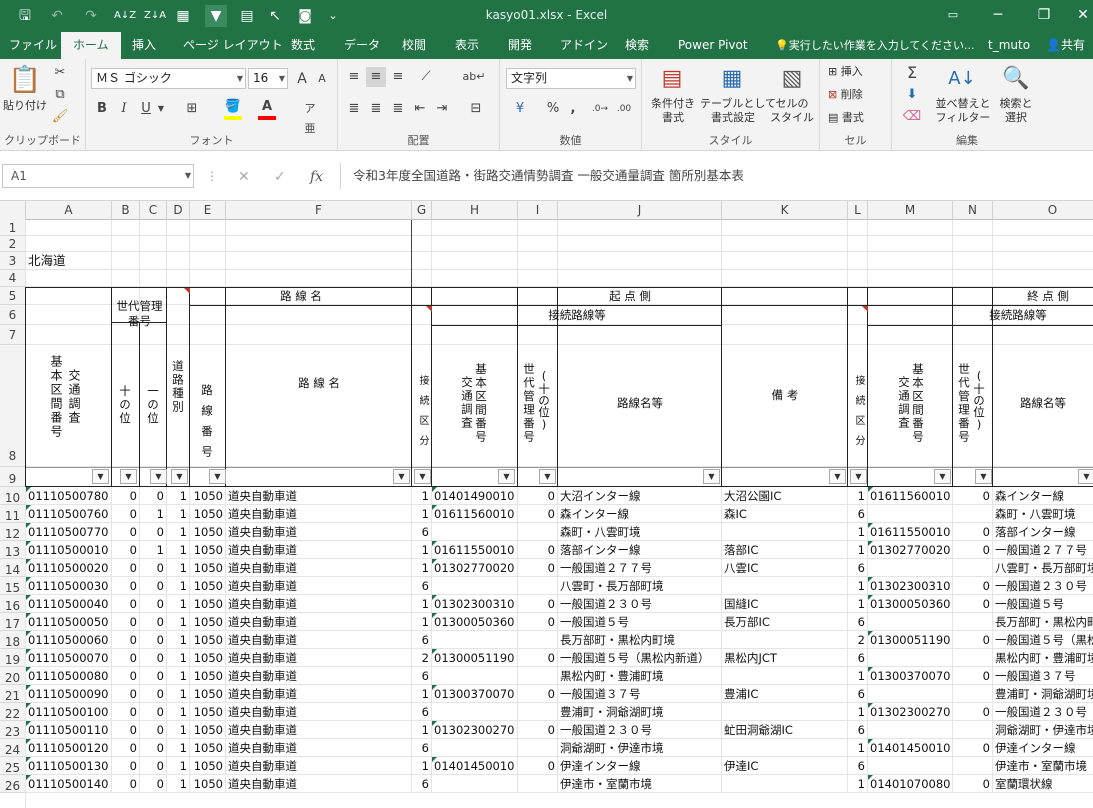 The width and height of the screenshot is (1093, 808). What do you see at coordinates (1044, 712) in the screenshot?
I see `cell-o: 一般国道２３０号` at bounding box center [1044, 712].